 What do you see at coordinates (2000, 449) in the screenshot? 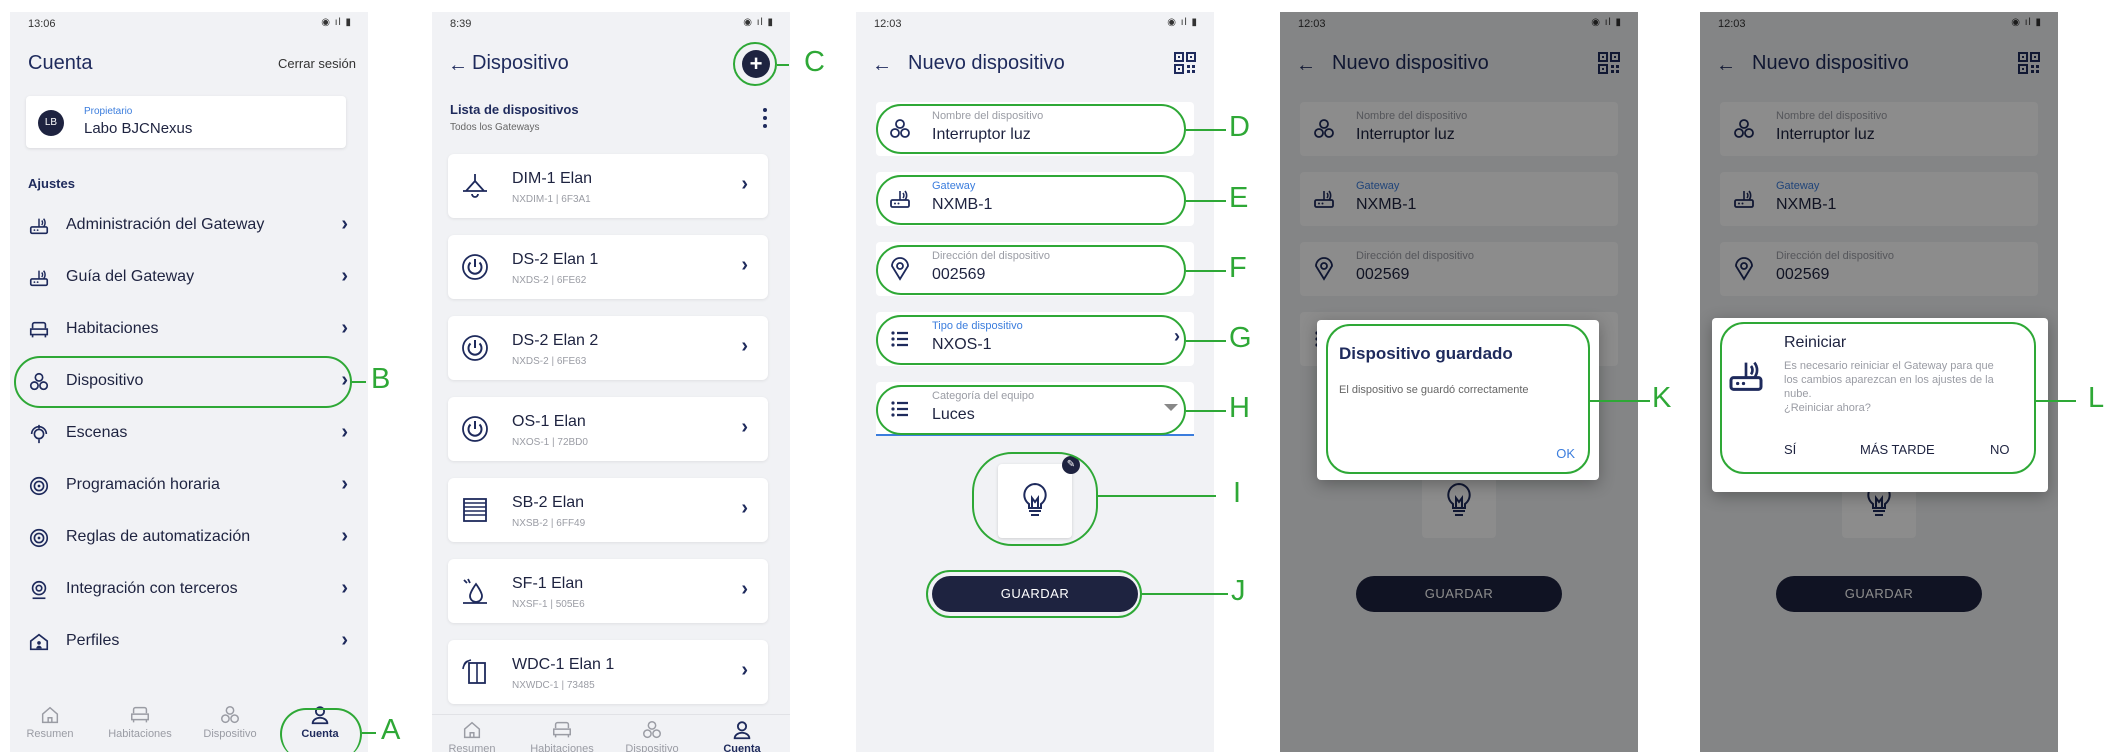
I see `no-button: NO` at bounding box center [2000, 449].